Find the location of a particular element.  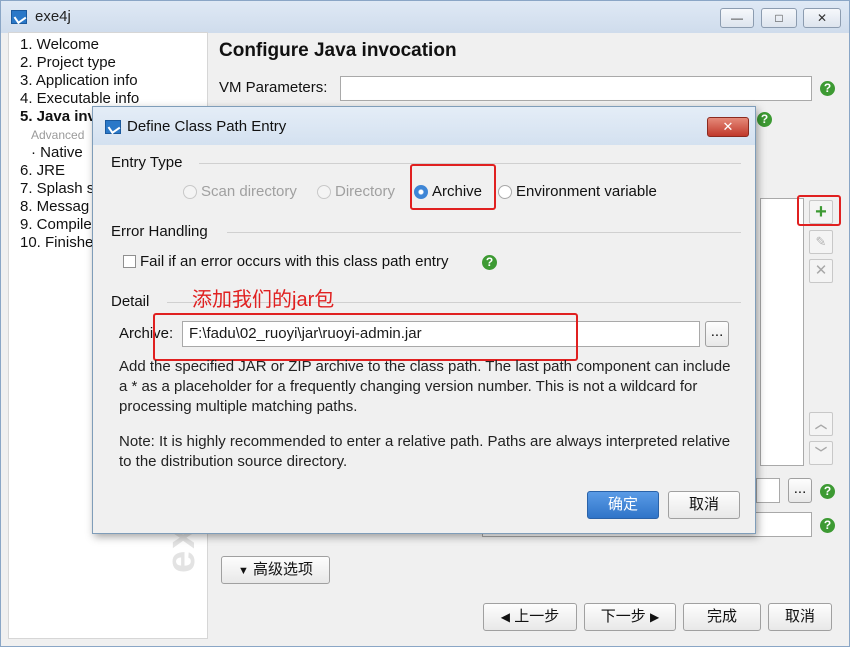

close-button: ✕ is located at coordinates (822, 18).